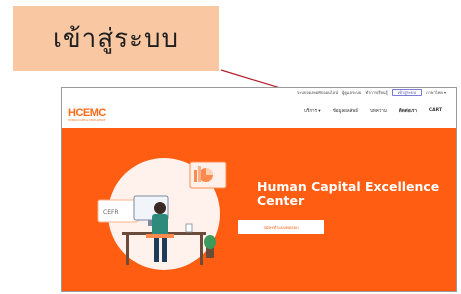  What do you see at coordinates (160, 236) in the screenshot?
I see `chair` at bounding box center [160, 236].